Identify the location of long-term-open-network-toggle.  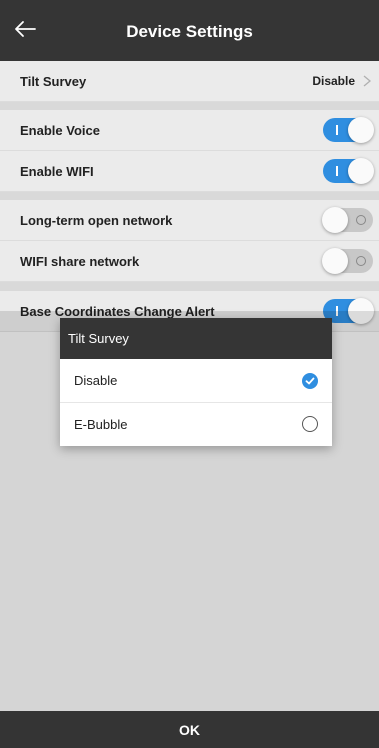
(347, 220).